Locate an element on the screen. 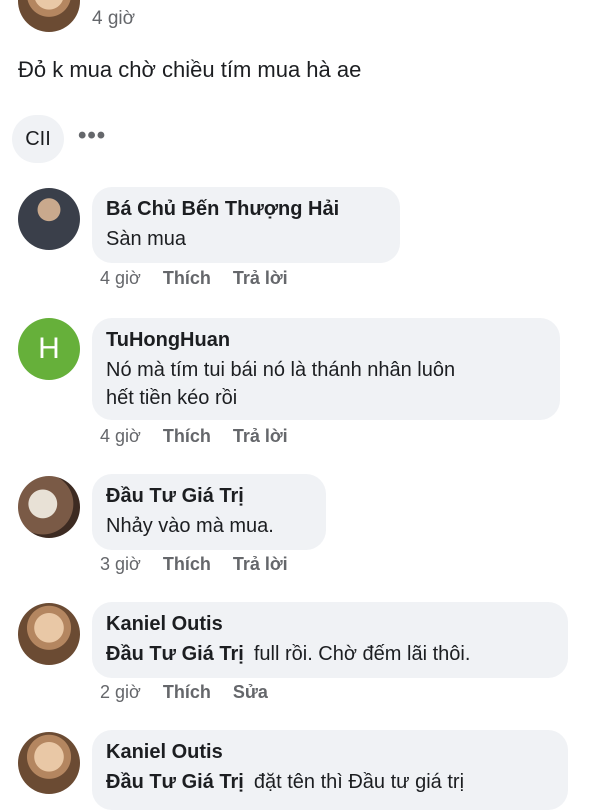 The height and width of the screenshot is (810, 600). comment-time: 3 giờ is located at coordinates (120, 564).